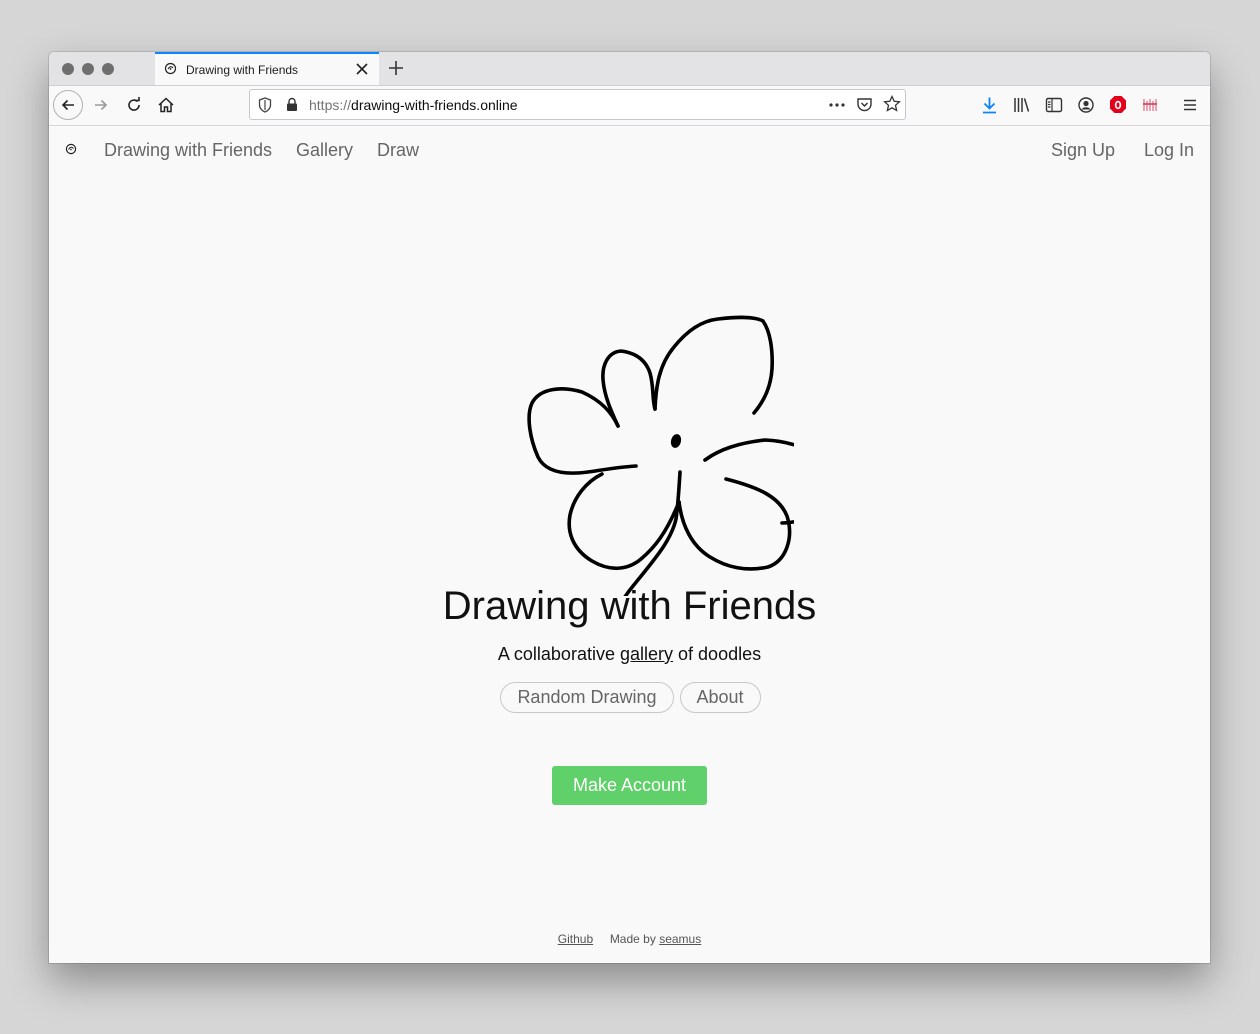 The width and height of the screenshot is (1260, 1034). I want to click on lock-icon, so click(292, 104).